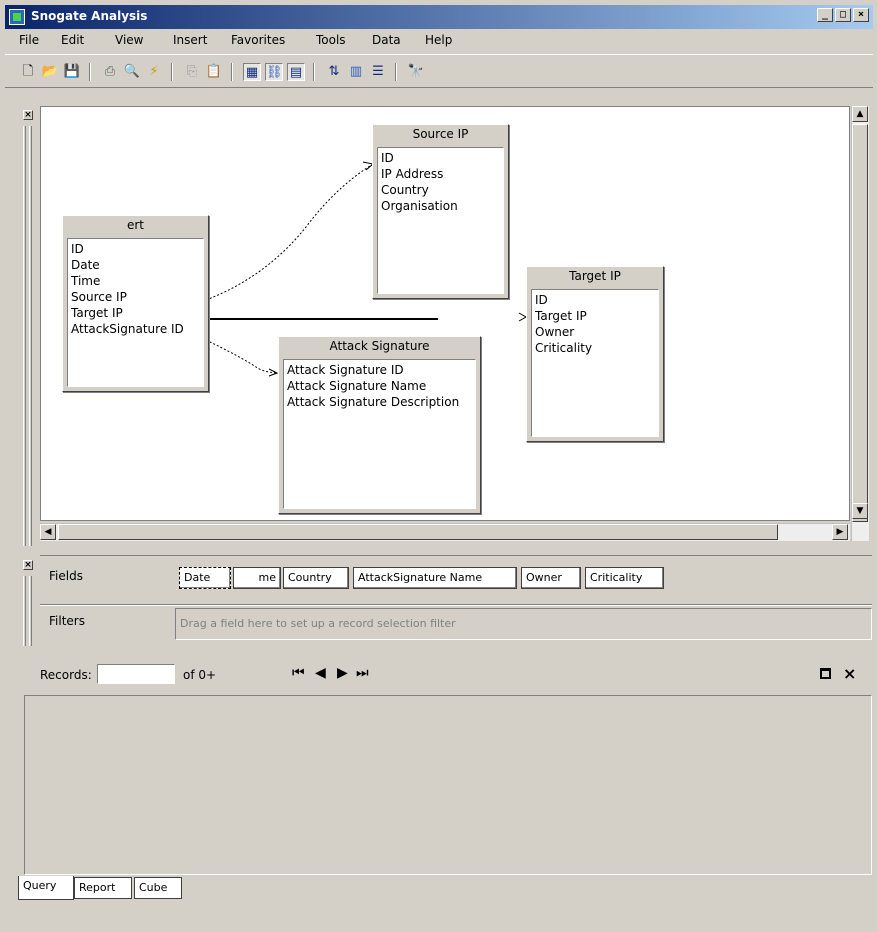 The width and height of the screenshot is (877, 932). What do you see at coordinates (362, 673) in the screenshot?
I see `last-record-icon: ⏭` at bounding box center [362, 673].